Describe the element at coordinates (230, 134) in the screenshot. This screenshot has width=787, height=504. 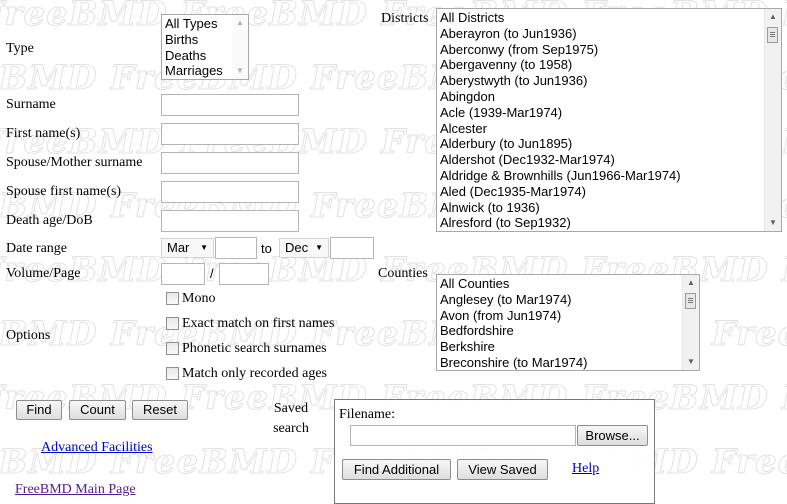
I see `first-names-input` at that location.